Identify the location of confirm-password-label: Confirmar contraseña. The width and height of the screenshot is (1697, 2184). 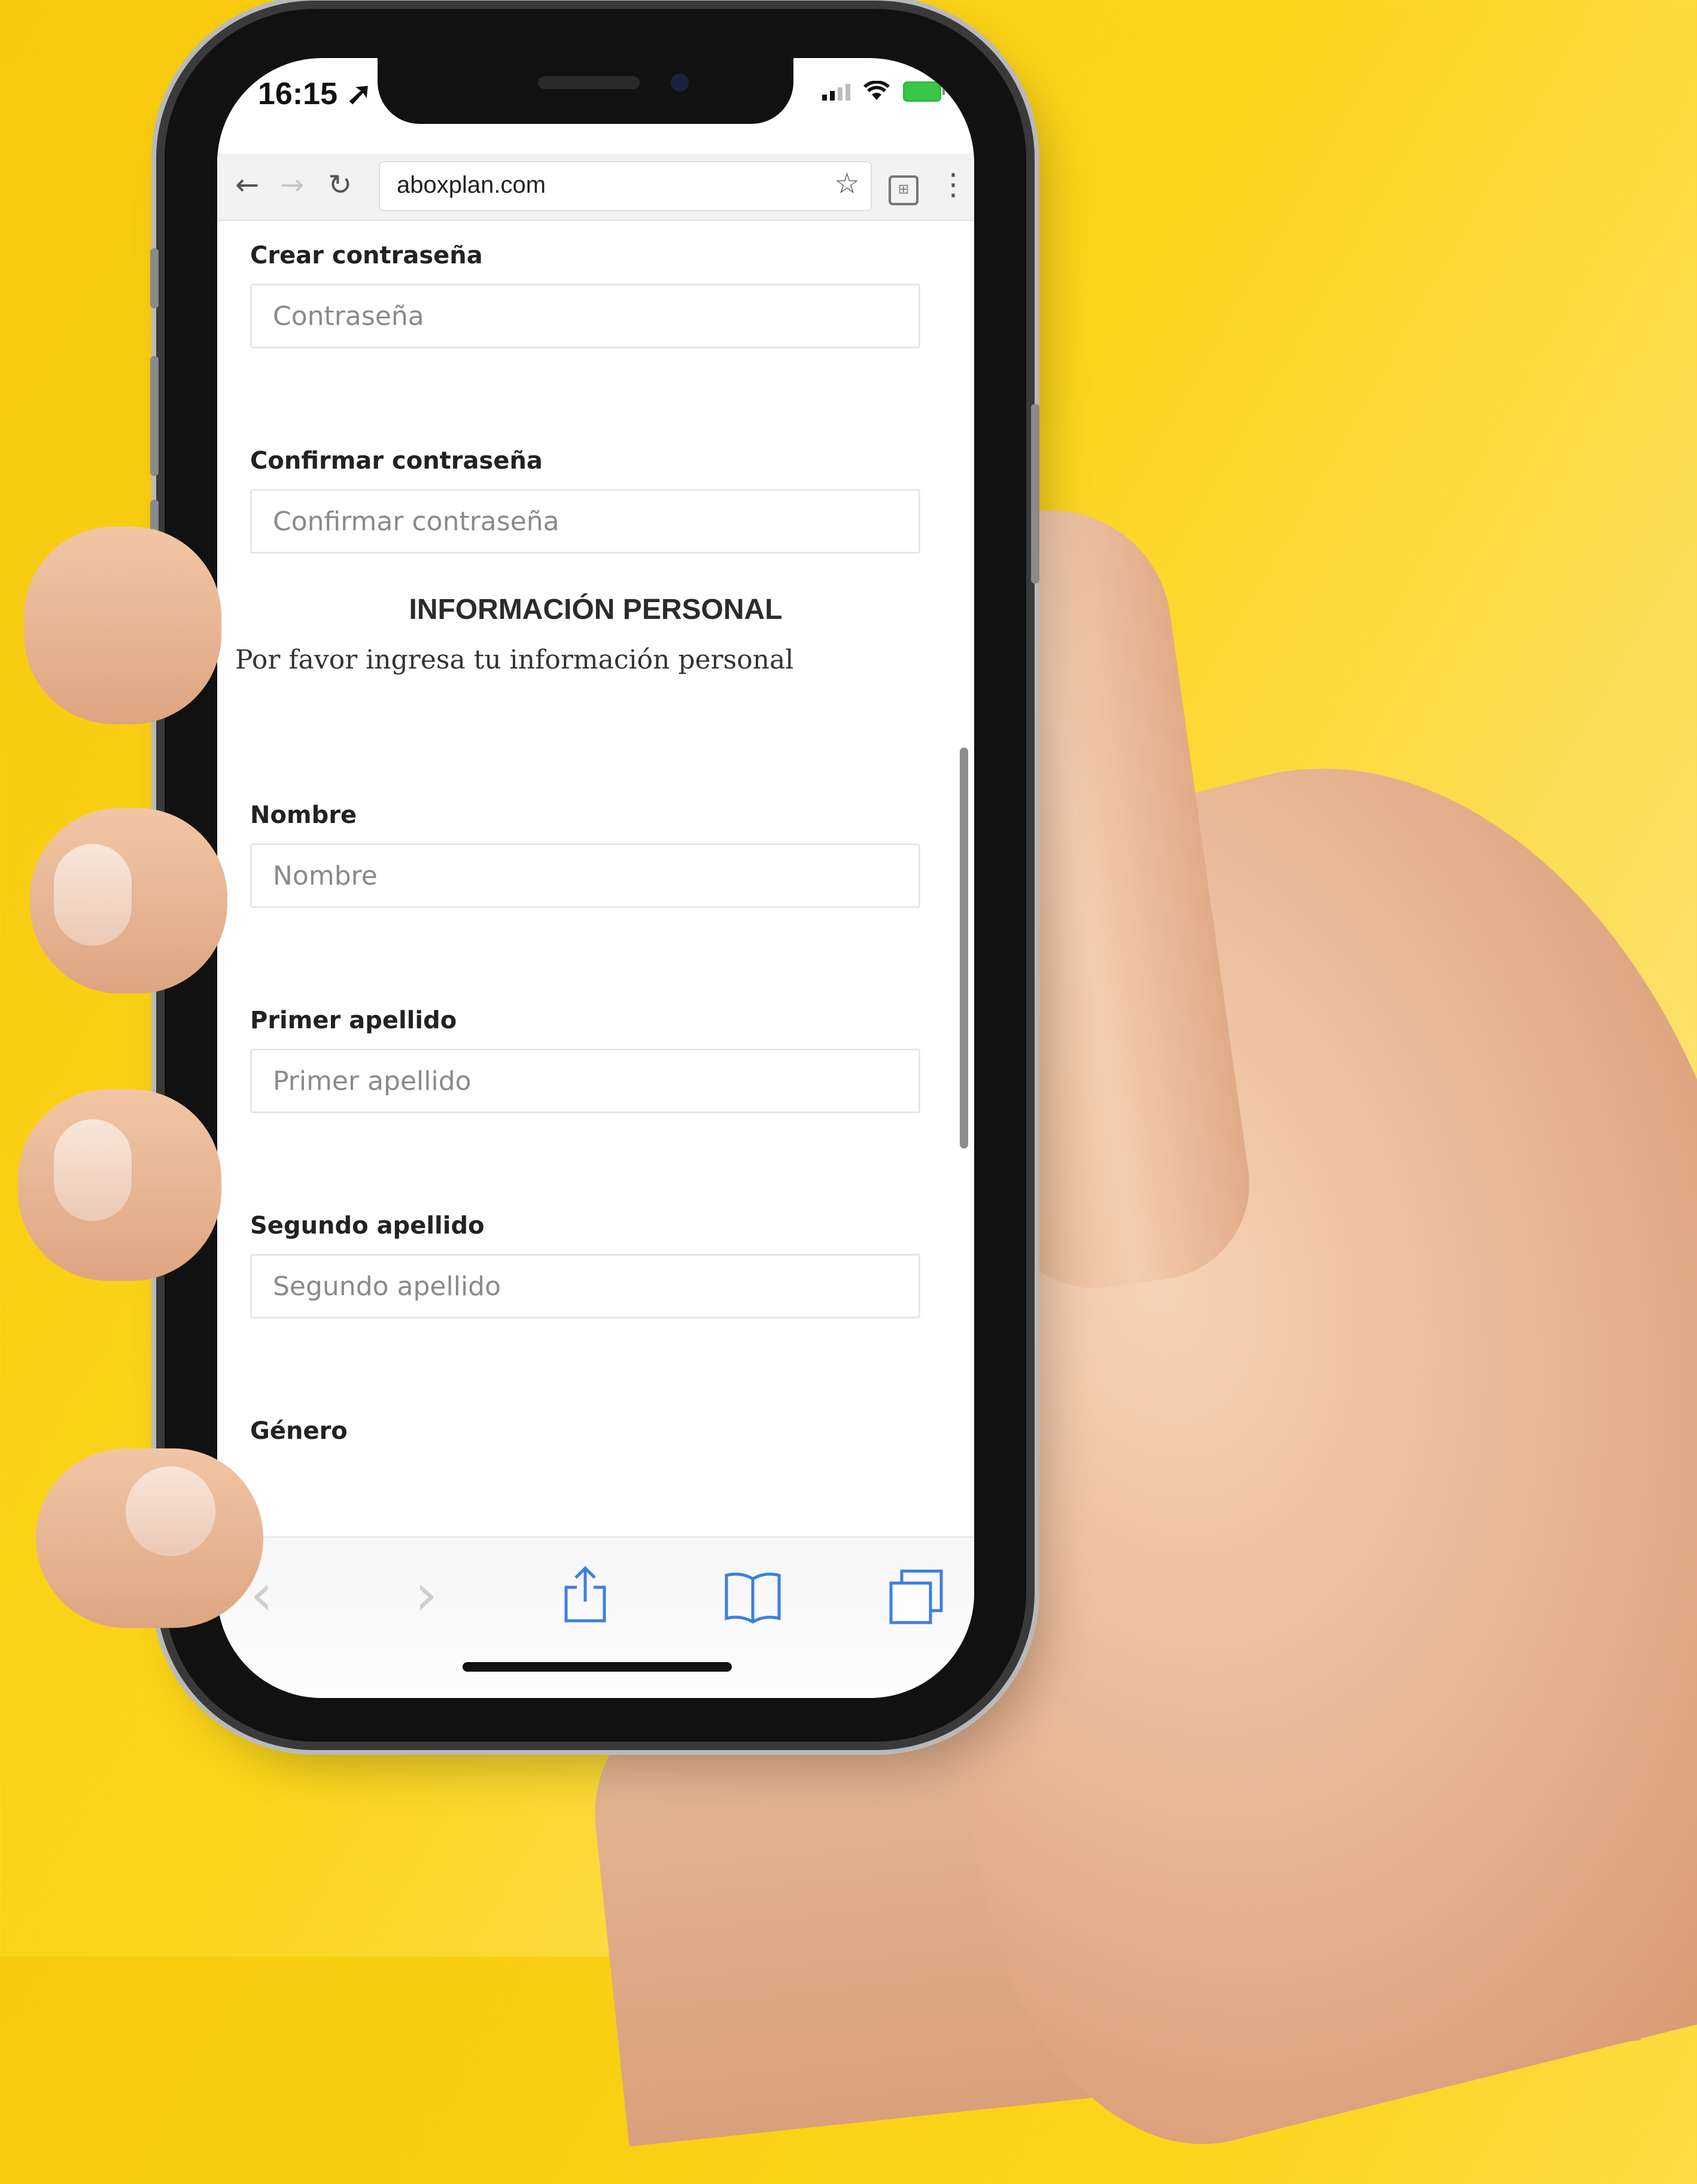
(396, 461).